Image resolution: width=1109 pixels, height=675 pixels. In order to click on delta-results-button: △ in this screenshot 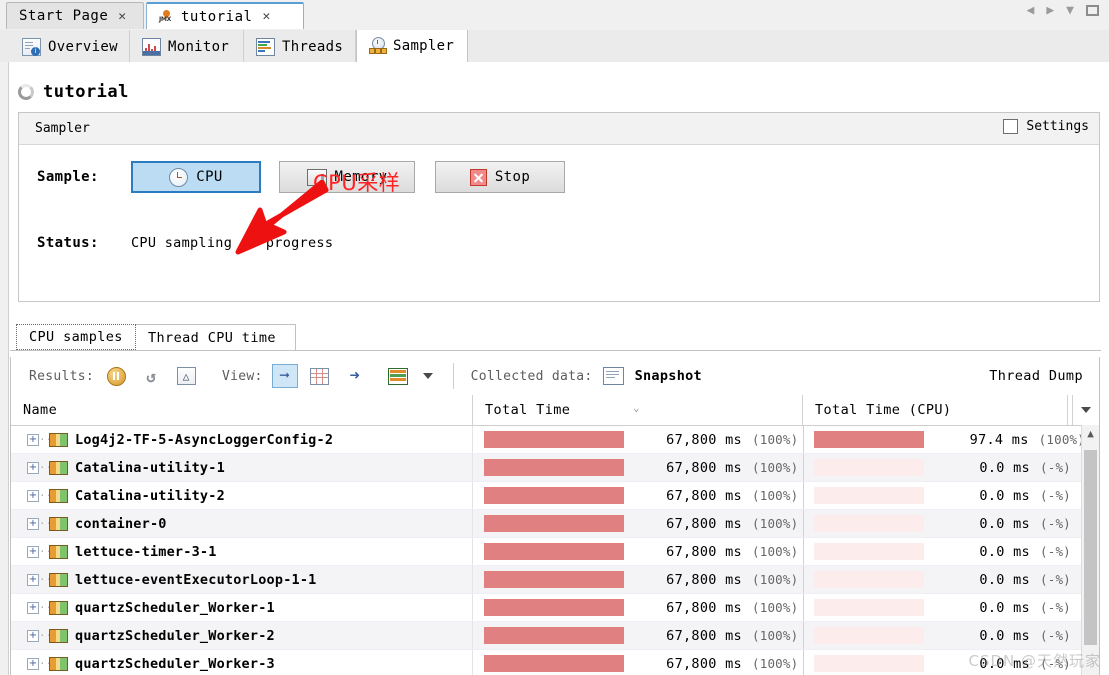, I will do `click(186, 376)`.